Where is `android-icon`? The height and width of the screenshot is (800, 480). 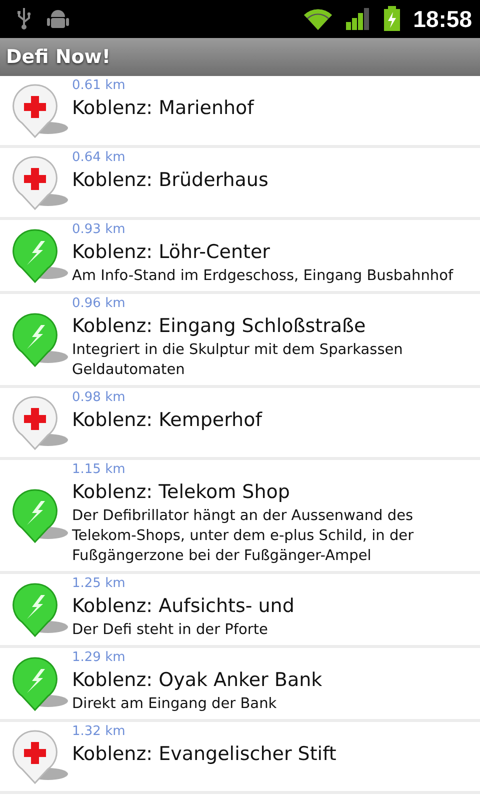 android-icon is located at coordinates (58, 19).